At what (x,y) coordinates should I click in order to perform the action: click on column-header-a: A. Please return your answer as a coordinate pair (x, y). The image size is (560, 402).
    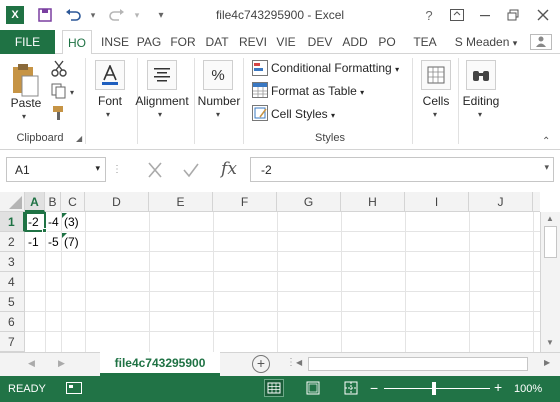
    Looking at the image, I should click on (35, 202).